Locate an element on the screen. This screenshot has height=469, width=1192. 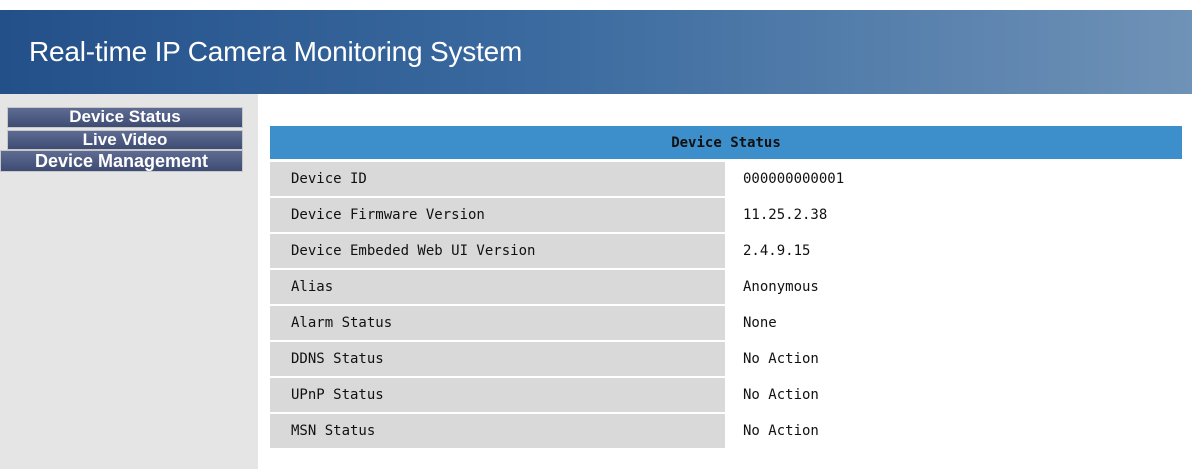
table-title: Device Status is located at coordinates (726, 144).